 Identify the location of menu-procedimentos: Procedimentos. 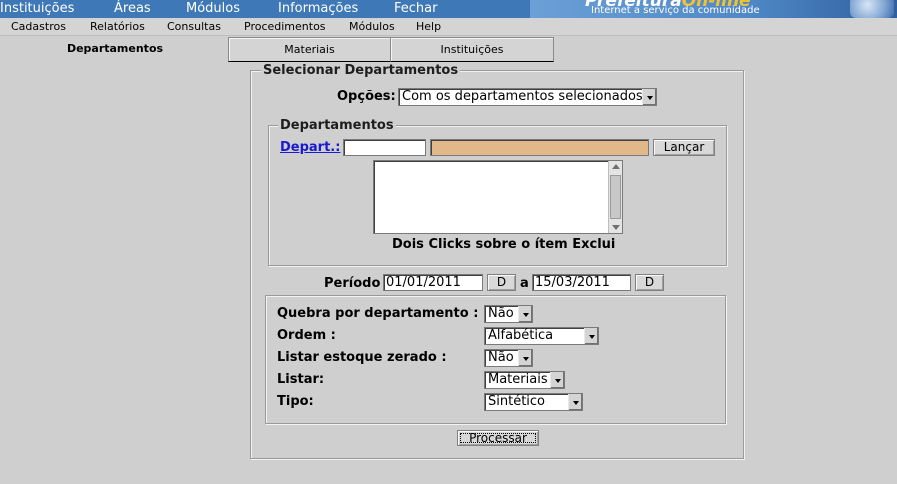
(285, 26).